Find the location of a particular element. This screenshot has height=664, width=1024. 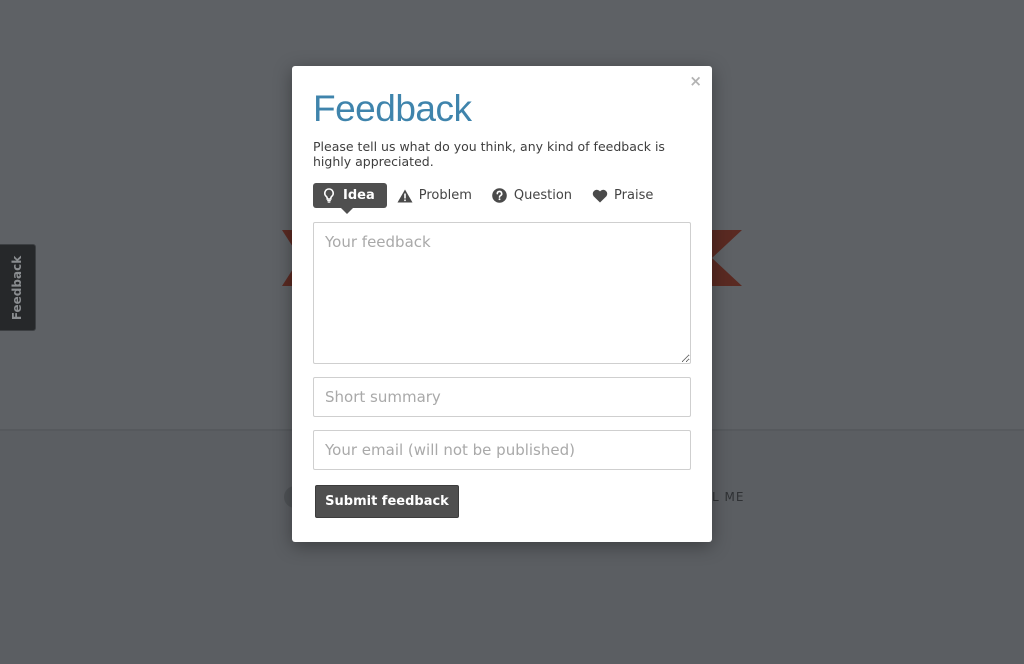

type-label-question: Question is located at coordinates (543, 195).